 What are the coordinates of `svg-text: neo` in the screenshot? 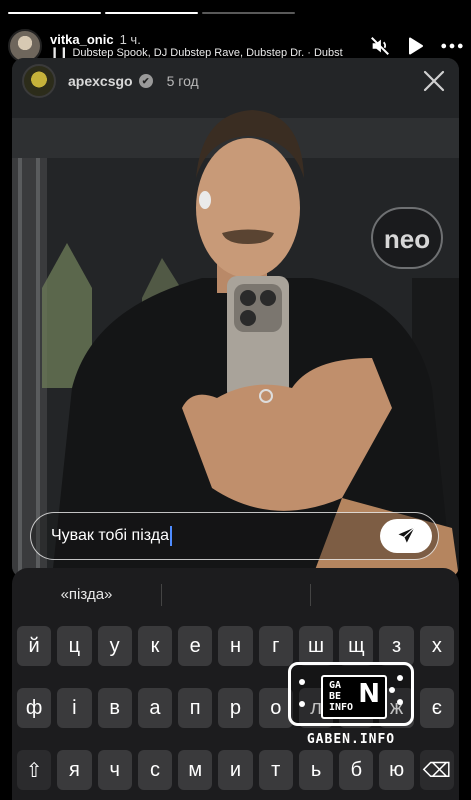 It's located at (407, 239).